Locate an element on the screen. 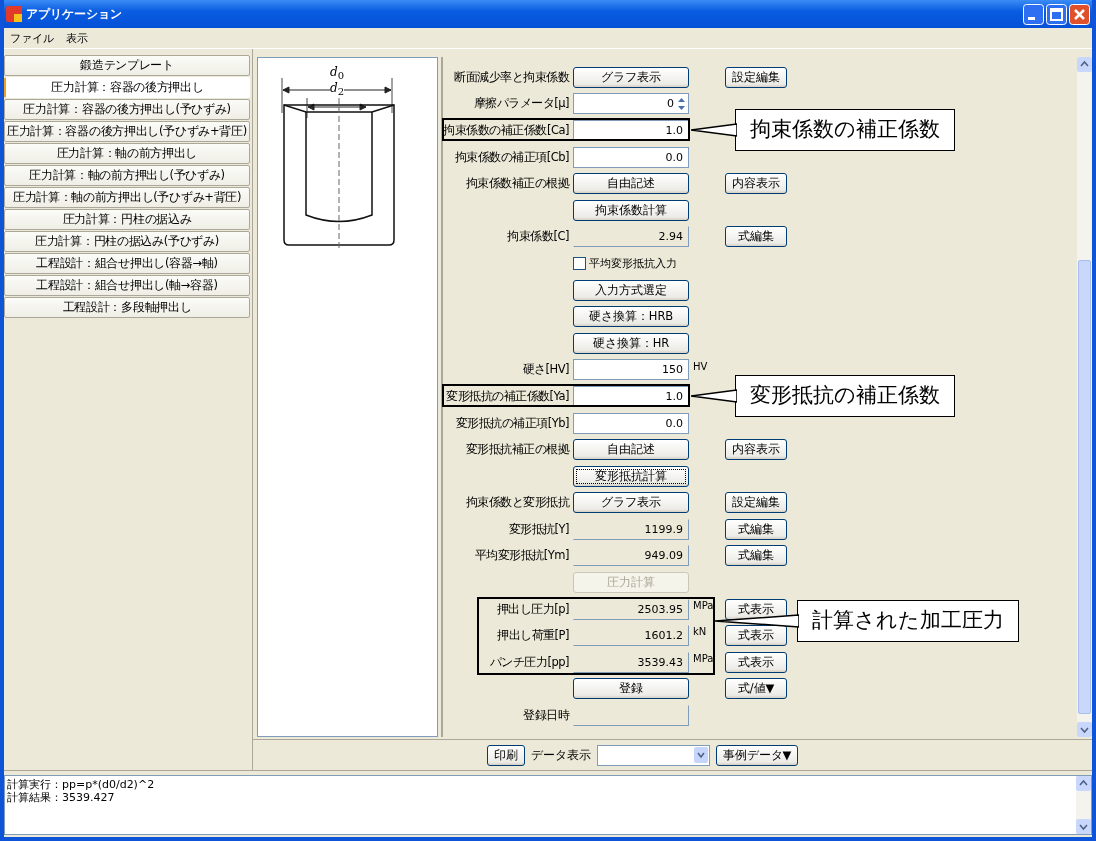 The width and height of the screenshot is (1096, 841). unit-label: kN is located at coordinates (700, 632).